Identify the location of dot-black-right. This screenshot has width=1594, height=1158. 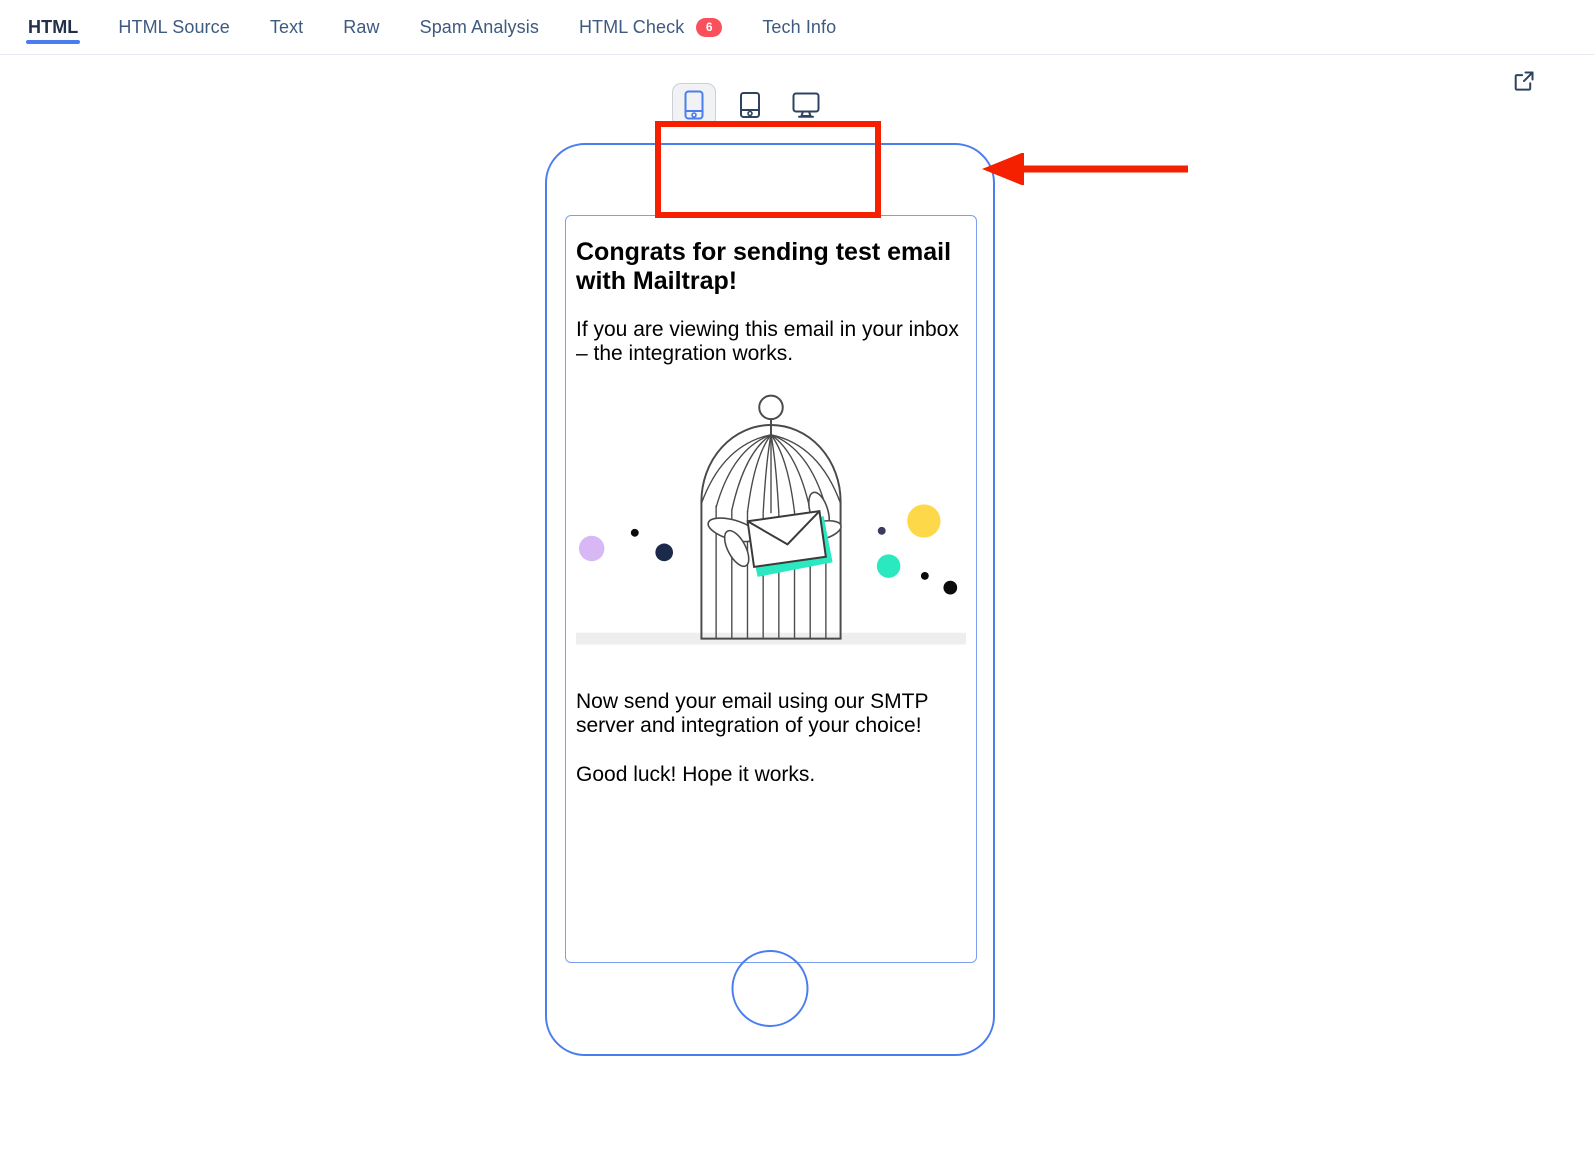
(950, 587).